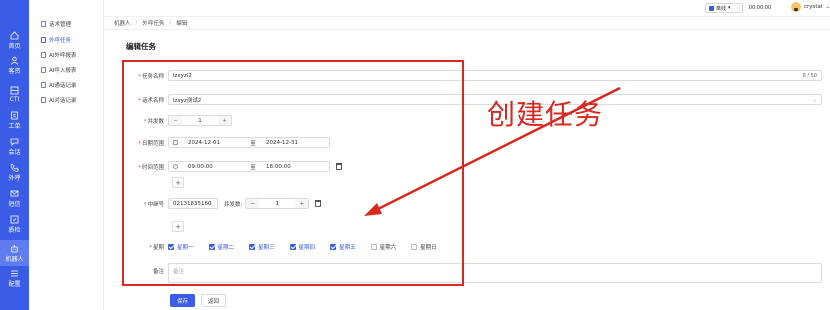 This screenshot has width=830, height=310. I want to click on breadcrumb: 机器人 / 外呼任务 / 编辑, so click(467, 23).